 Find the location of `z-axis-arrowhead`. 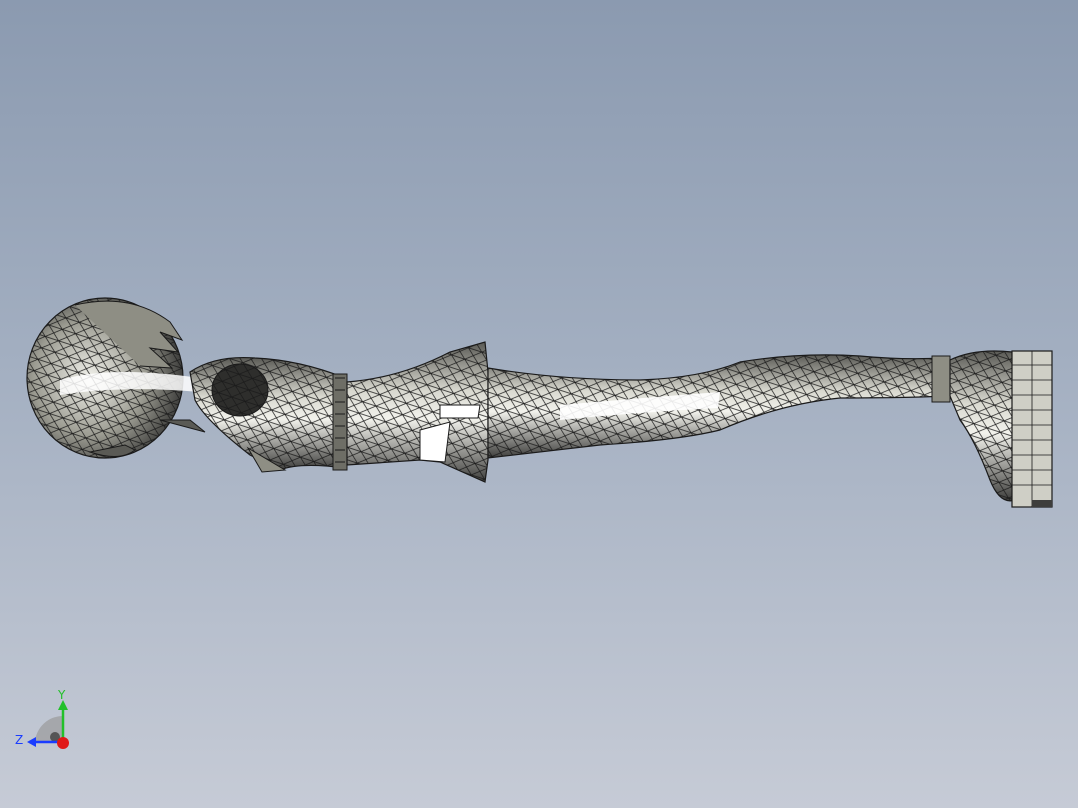

z-axis-arrowhead is located at coordinates (31, 742).